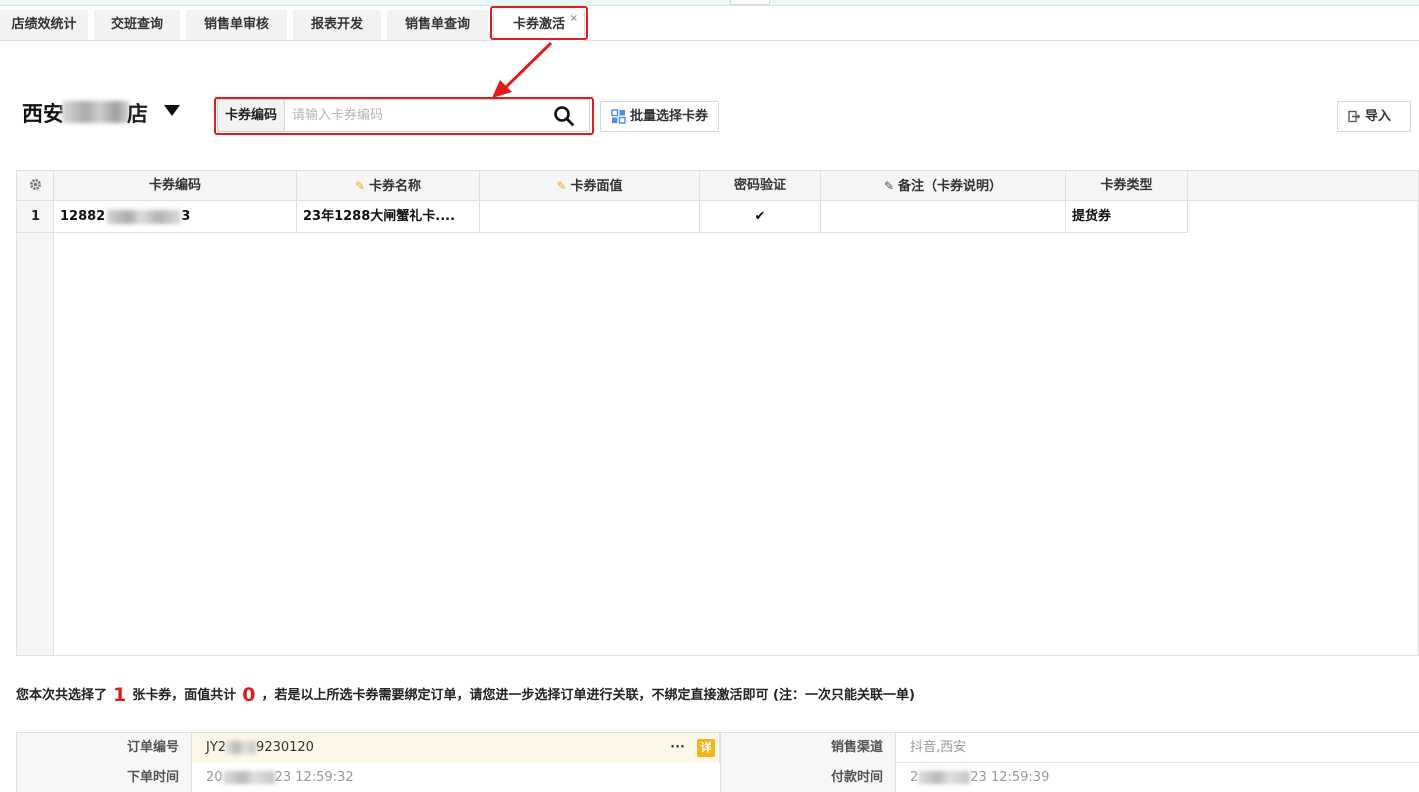 Image resolution: width=1419 pixels, height=792 pixels. What do you see at coordinates (706, 748) in the screenshot?
I see `detail-badge: 详` at bounding box center [706, 748].